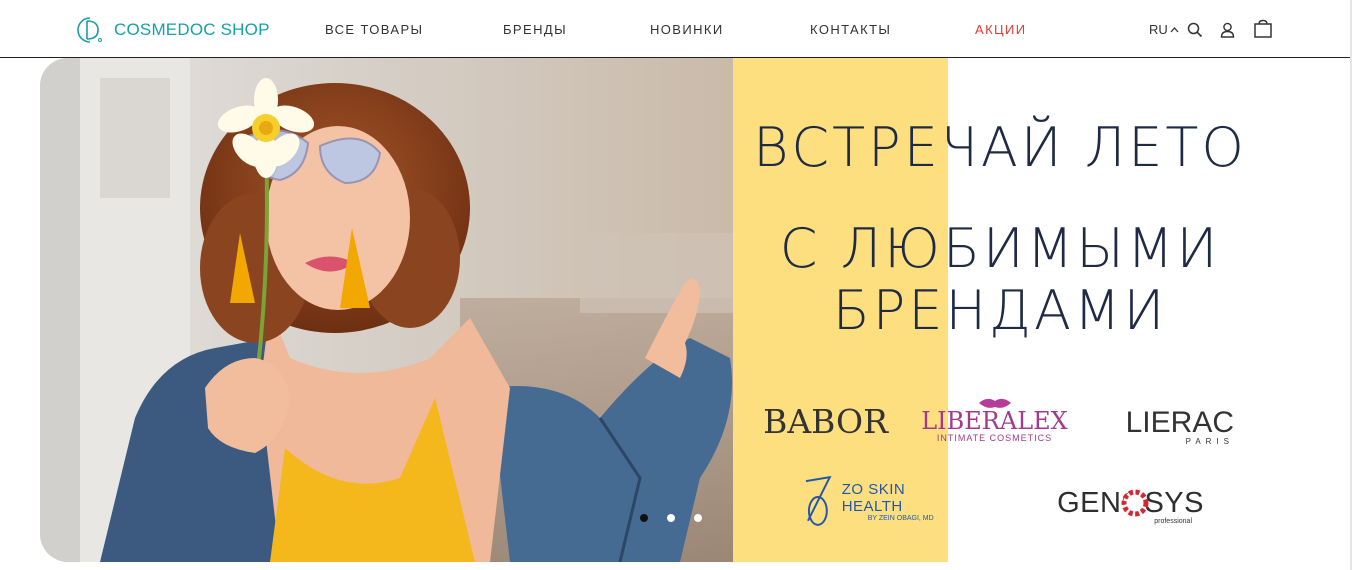 The height and width of the screenshot is (570, 1352). What do you see at coordinates (1001, 29) in the screenshot?
I see `nav-sale: АКЦИИ` at bounding box center [1001, 29].